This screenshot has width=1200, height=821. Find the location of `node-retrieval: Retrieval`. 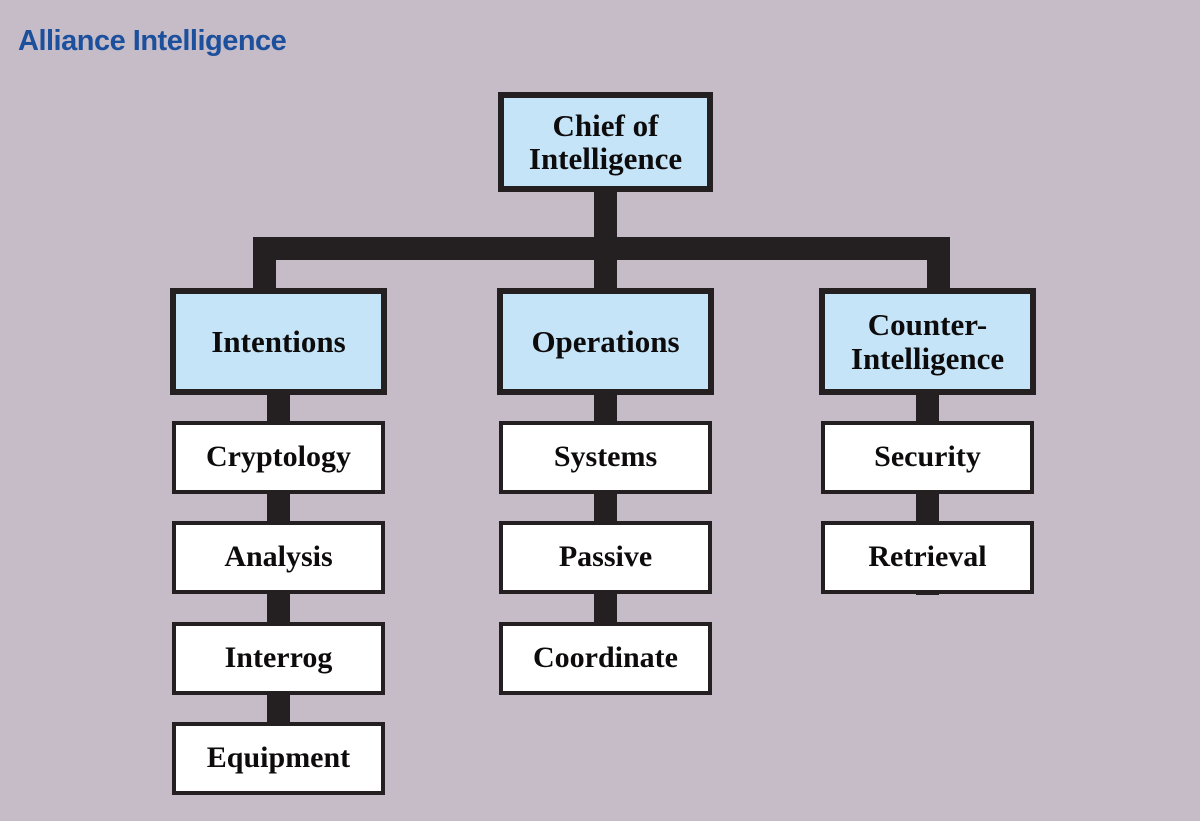

node-retrieval: Retrieval is located at coordinates (927, 557).